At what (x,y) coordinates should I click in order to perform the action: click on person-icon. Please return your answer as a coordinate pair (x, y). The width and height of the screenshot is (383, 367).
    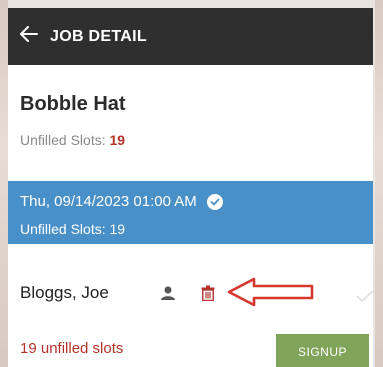
    Looking at the image, I should click on (168, 295).